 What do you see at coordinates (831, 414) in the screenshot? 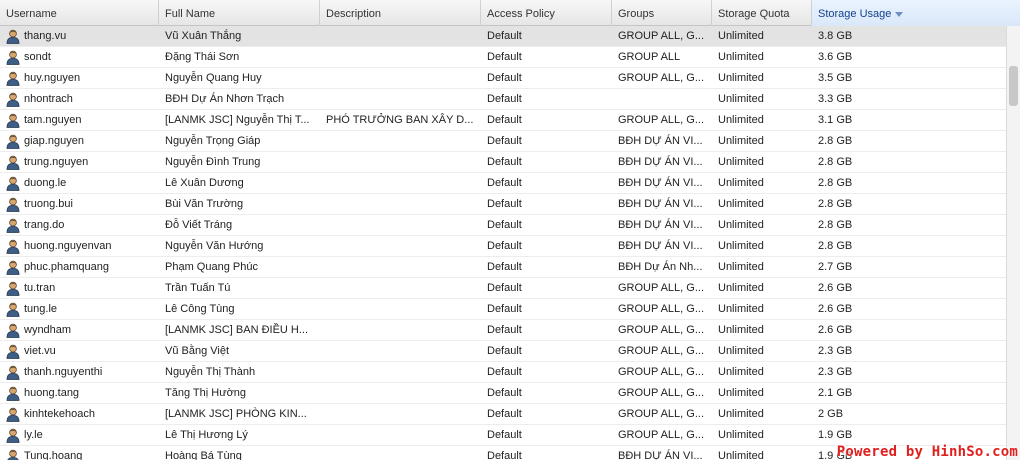
I see `cell-storage-usage: 2 GB` at bounding box center [831, 414].